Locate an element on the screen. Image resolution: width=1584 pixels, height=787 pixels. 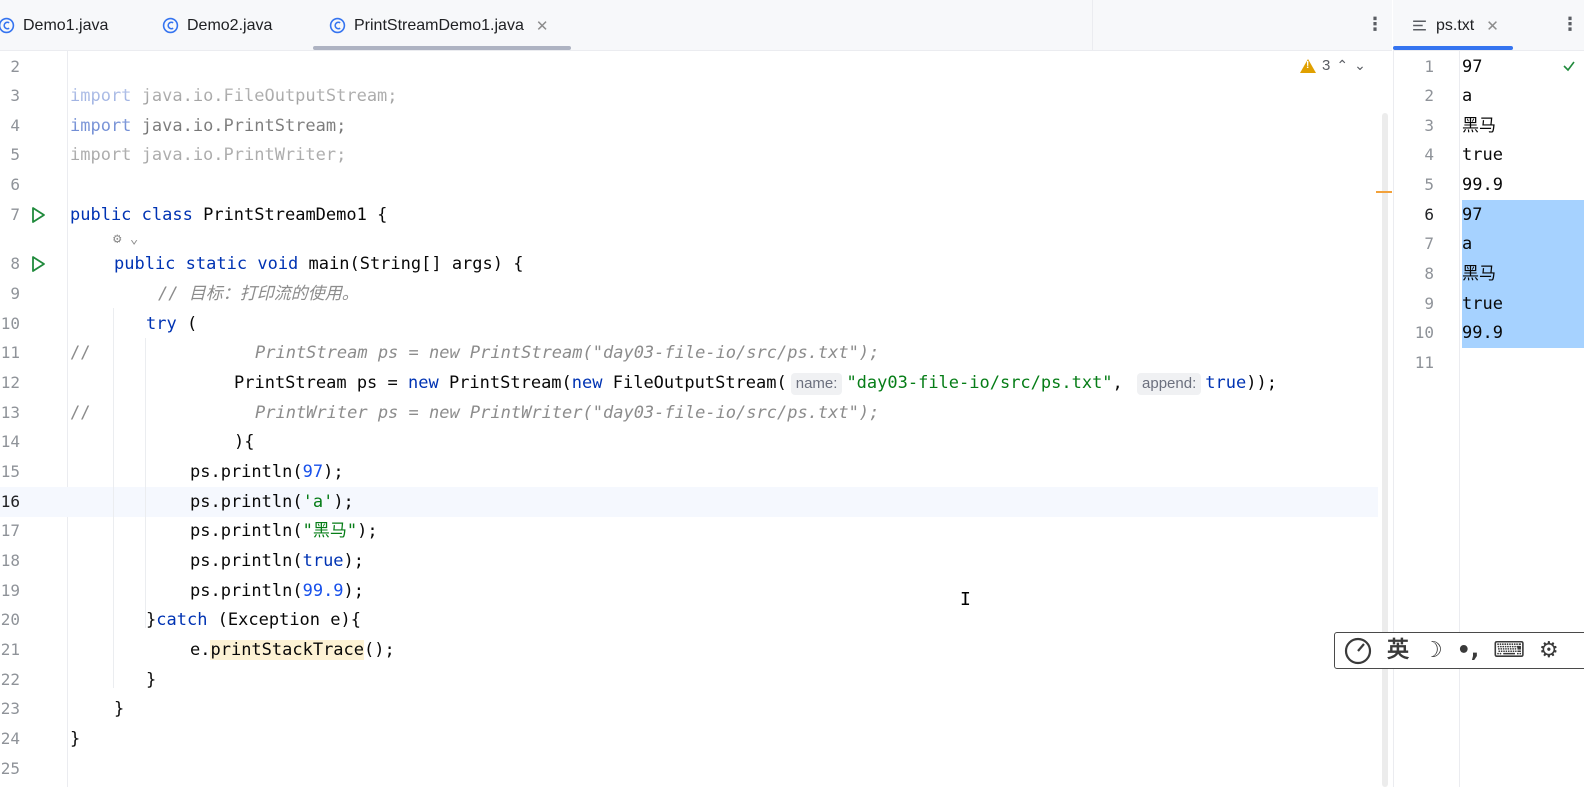
warning-stripe-marker is located at coordinates (1384, 192).